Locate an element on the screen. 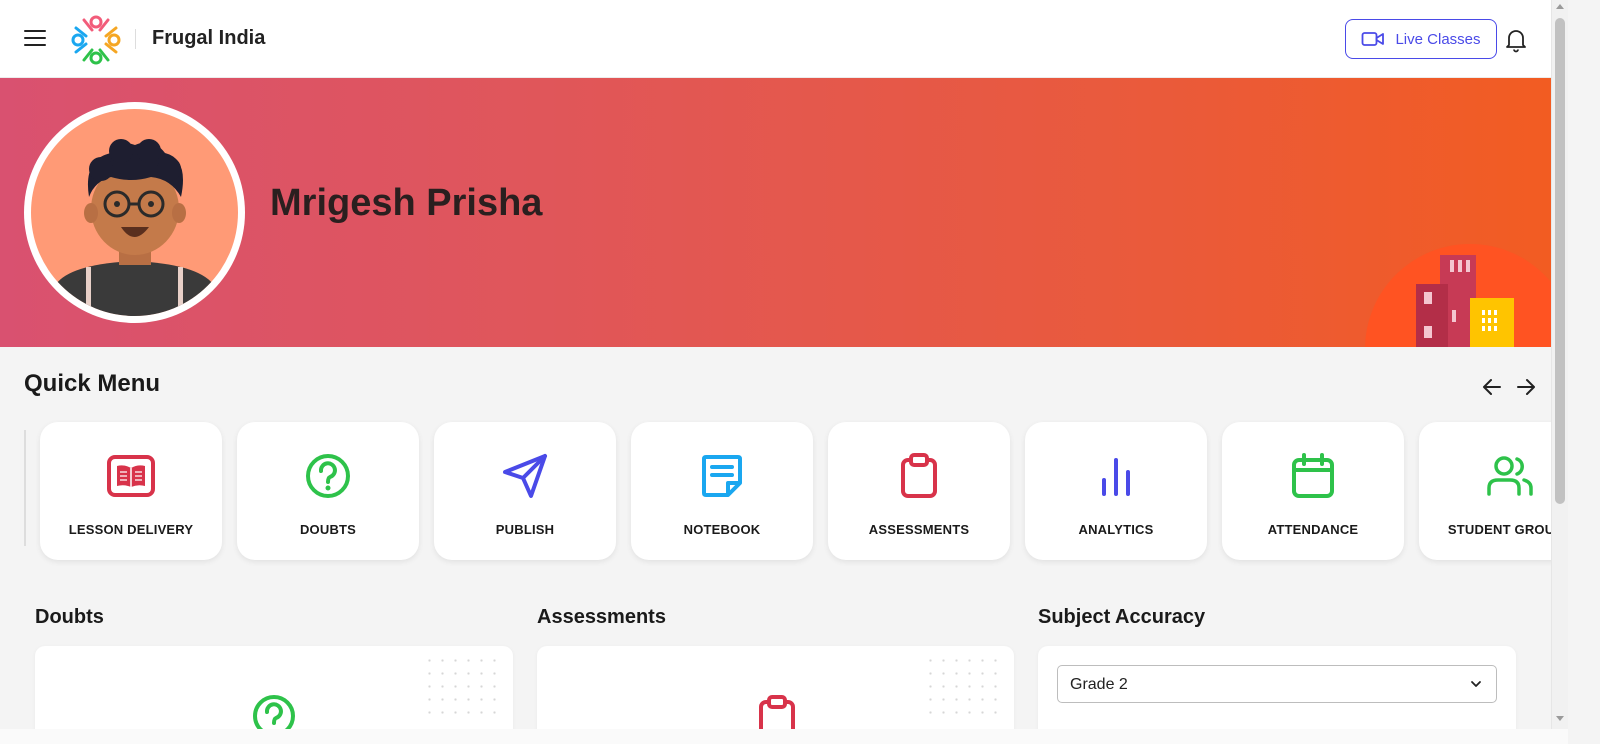 This screenshot has width=1600, height=744. chevron-down-icon is located at coordinates (1476, 684).